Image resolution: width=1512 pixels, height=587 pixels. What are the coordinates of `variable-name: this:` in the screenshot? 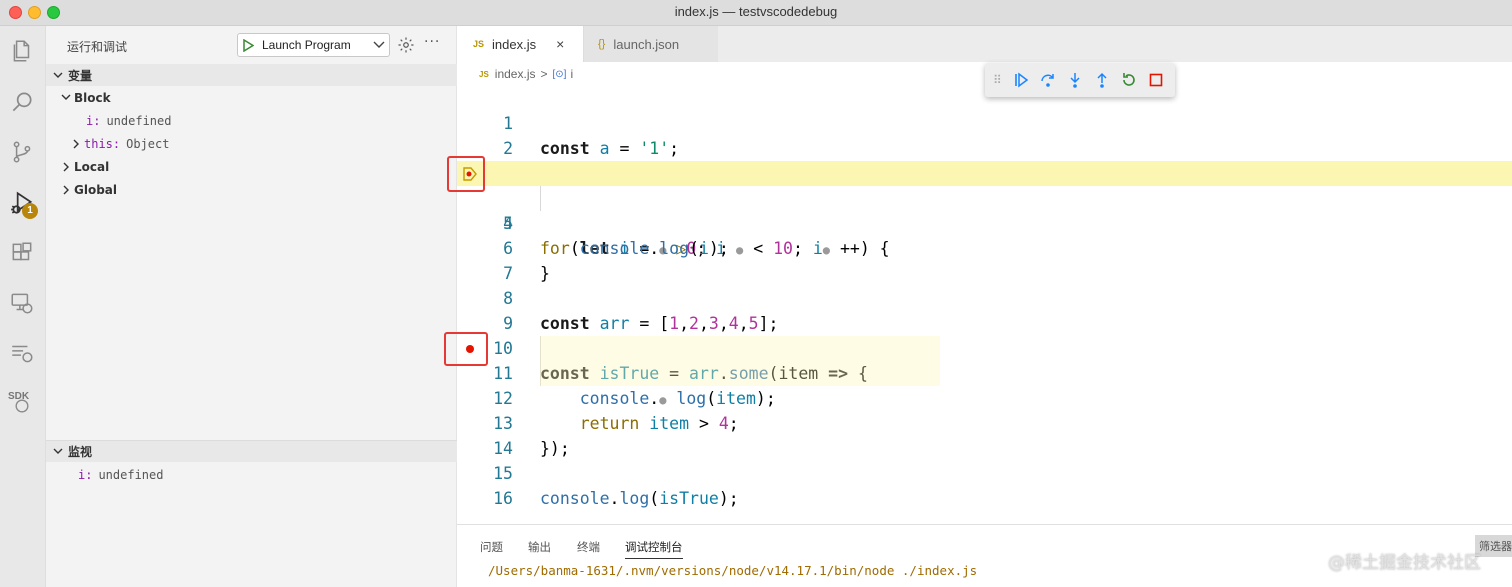 It's located at (102, 143).